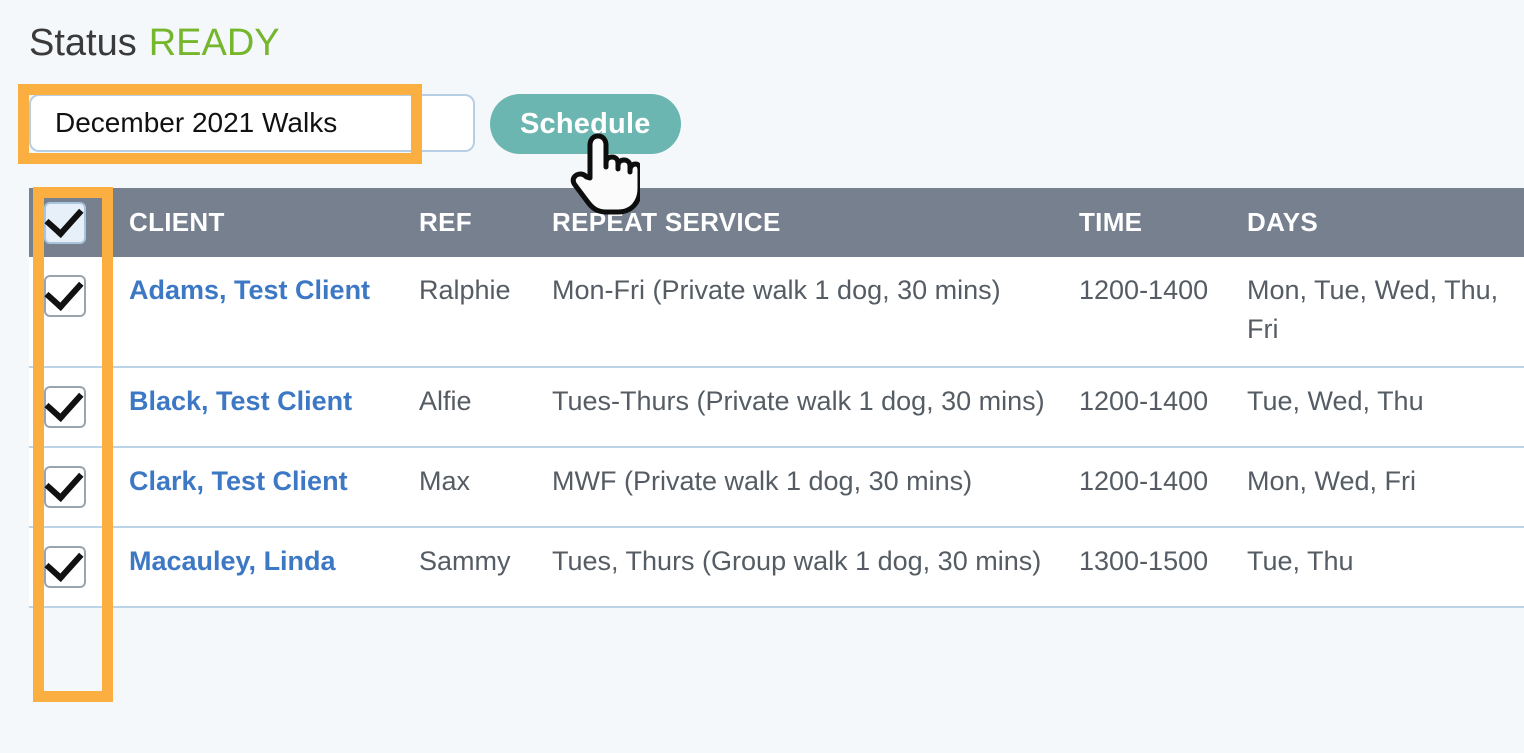  Describe the element at coordinates (485, 568) in the screenshot. I see `cell-ref: Sammy` at that location.